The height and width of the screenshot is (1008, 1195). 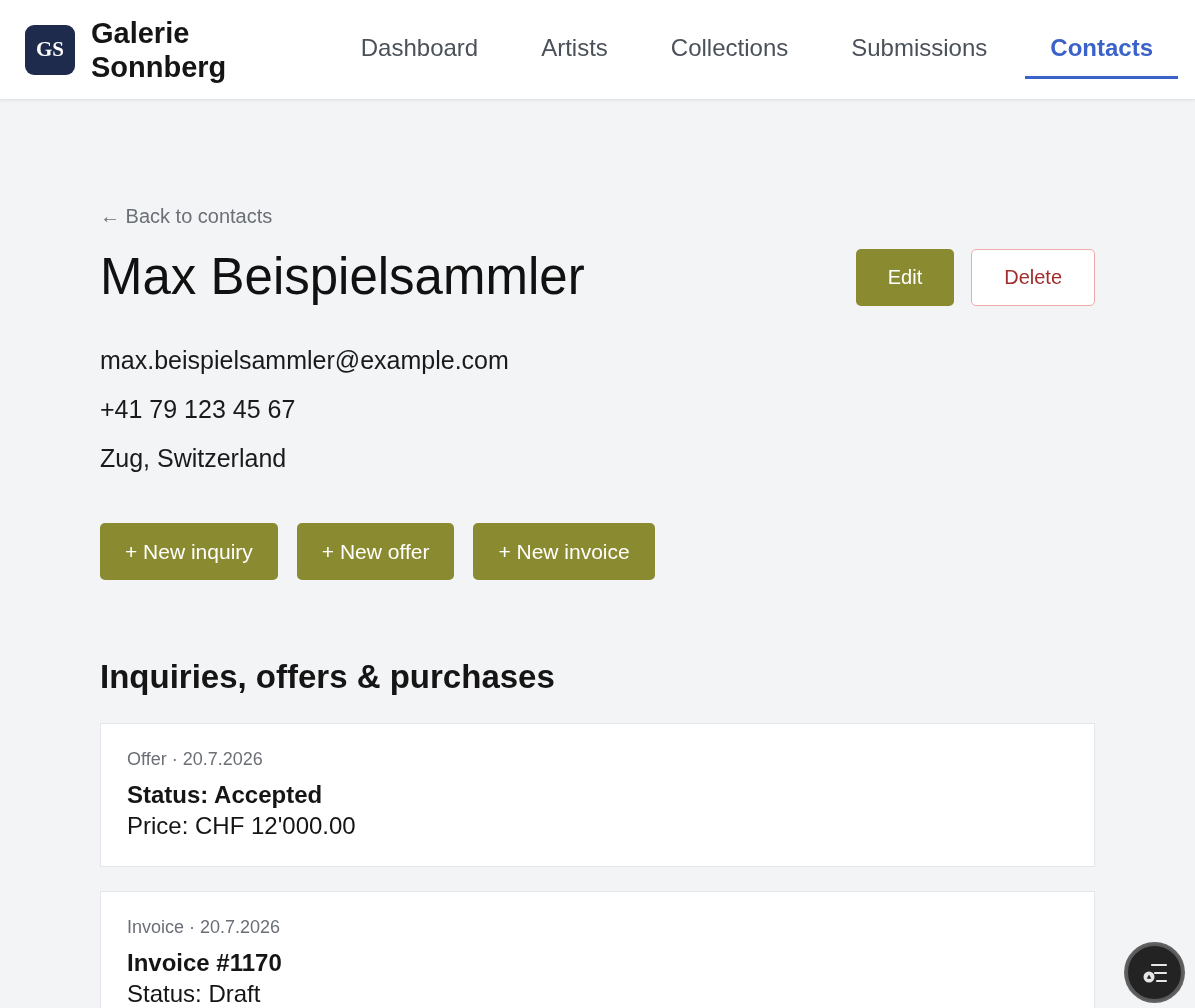 What do you see at coordinates (204, 927) in the screenshot?
I see `record-meta: Invoice · 20.7.2026` at bounding box center [204, 927].